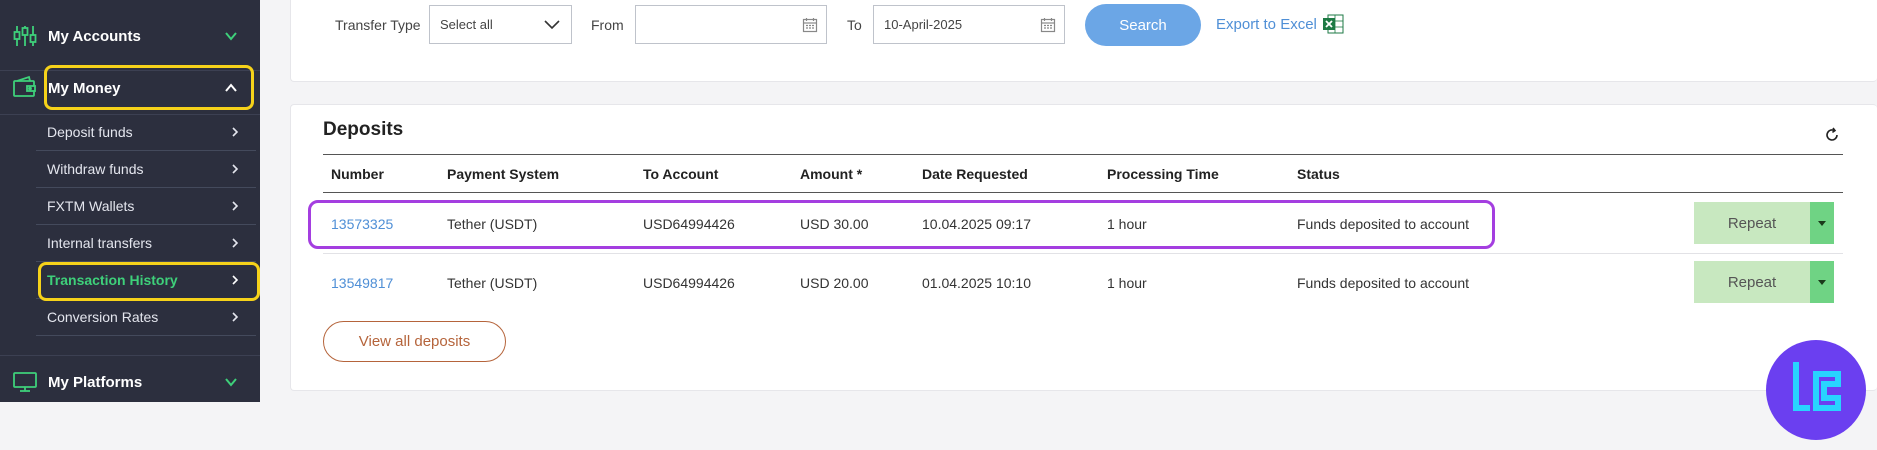  Describe the element at coordinates (95, 169) in the screenshot. I see `sidebar-item-label: Withdraw funds` at that location.